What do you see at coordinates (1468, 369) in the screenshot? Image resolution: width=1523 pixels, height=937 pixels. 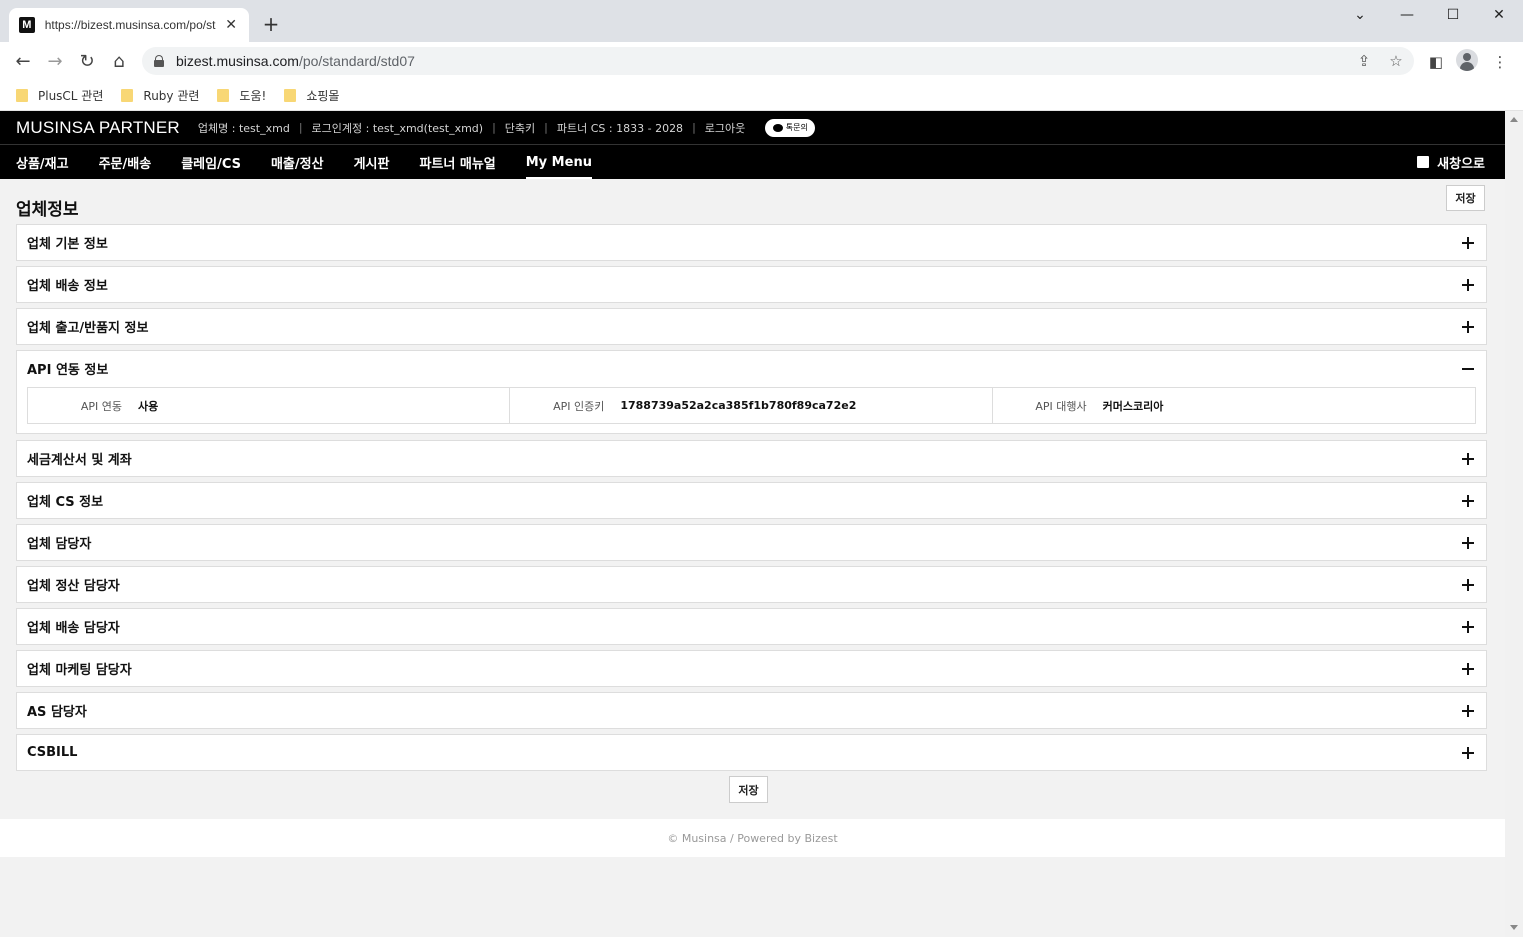 I see `collapse-minus-icon` at bounding box center [1468, 369].